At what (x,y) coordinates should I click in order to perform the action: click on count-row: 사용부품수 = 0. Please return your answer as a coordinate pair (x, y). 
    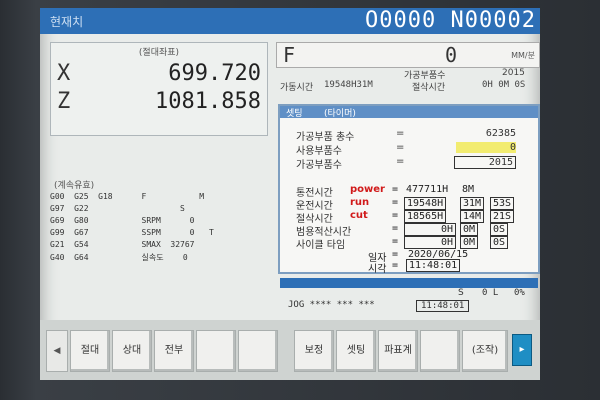
    Looking at the image, I should click on (406, 149).